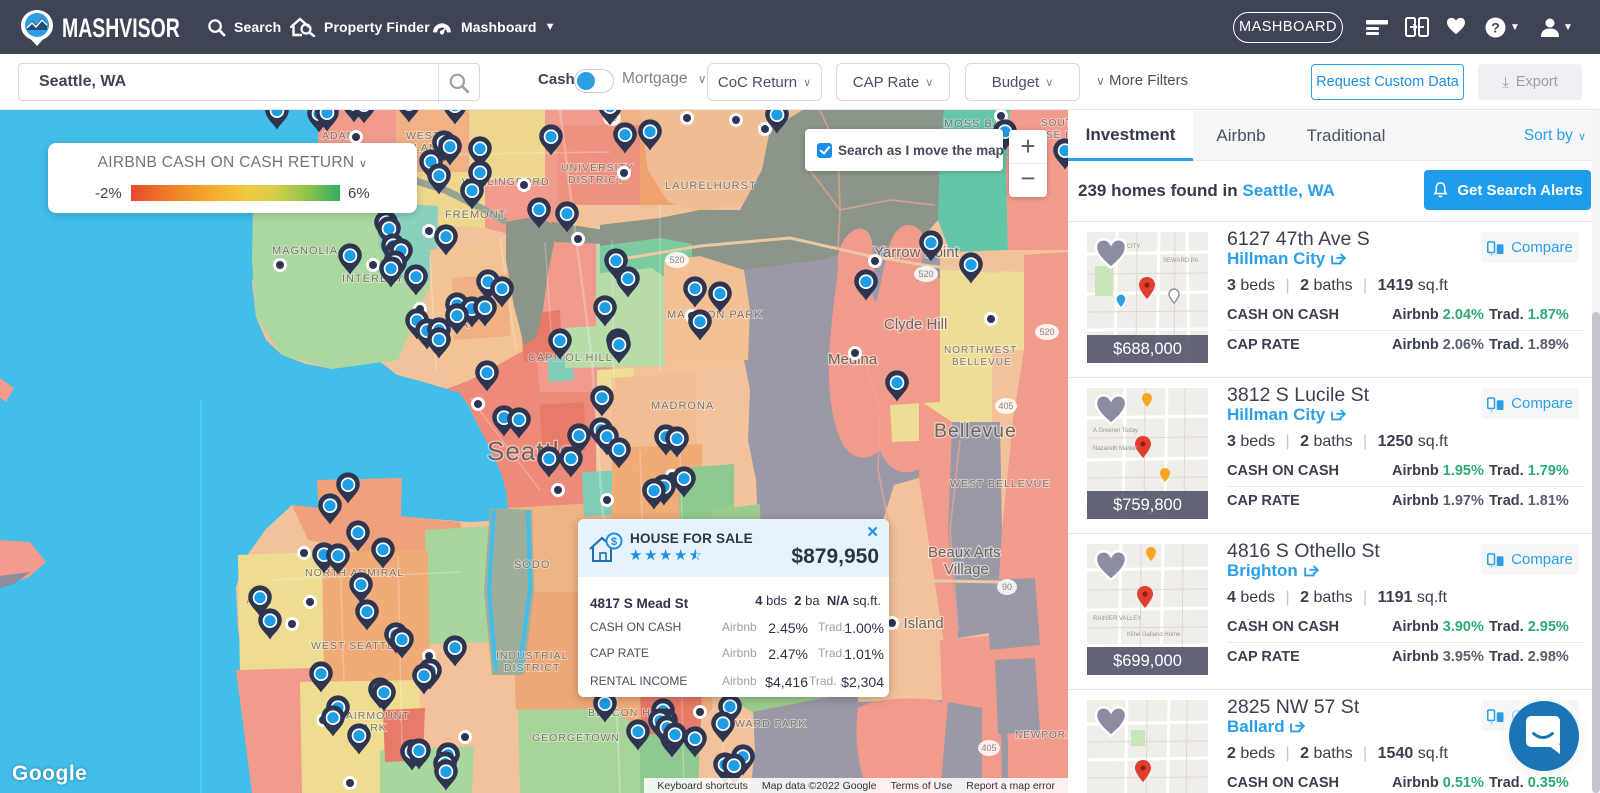 This screenshot has height=793, width=1600. Describe the element at coordinates (374, 716) in the screenshot. I see `svg-text: FAIRMOUNT` at that location.